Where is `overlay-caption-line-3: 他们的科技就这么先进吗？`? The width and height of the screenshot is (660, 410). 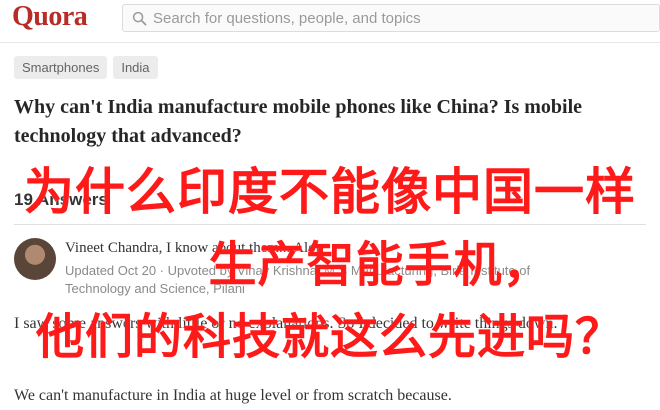 overlay-caption-line-3: 他们的科技就这么先进吗？ is located at coordinates (329, 337).